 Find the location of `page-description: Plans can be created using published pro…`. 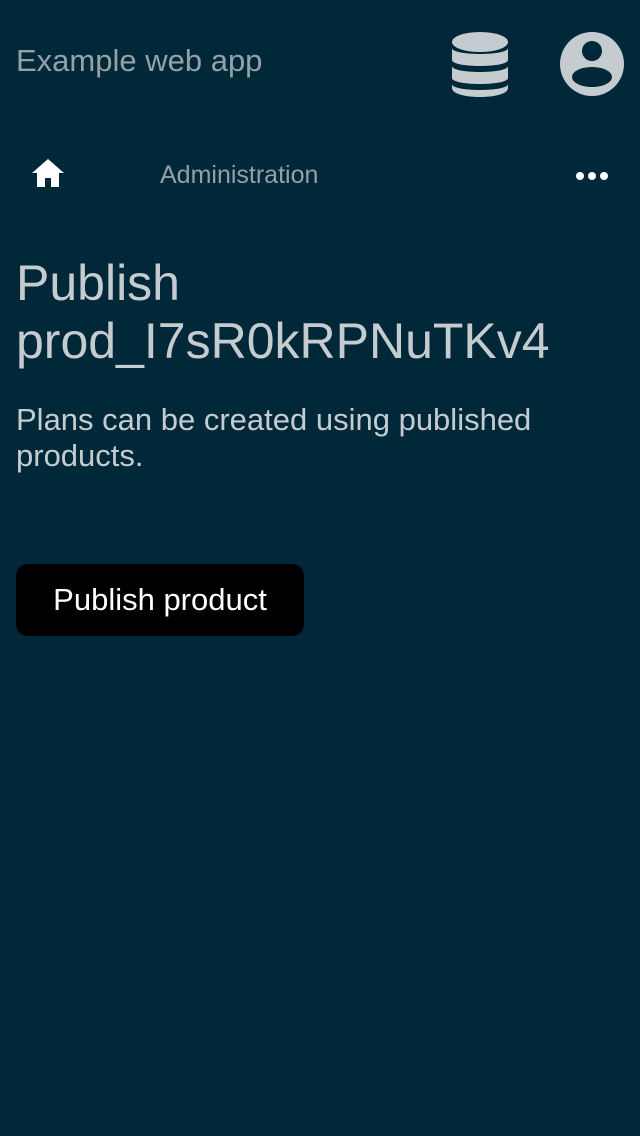

page-description: Plans can be created using published pro… is located at coordinates (274, 437).